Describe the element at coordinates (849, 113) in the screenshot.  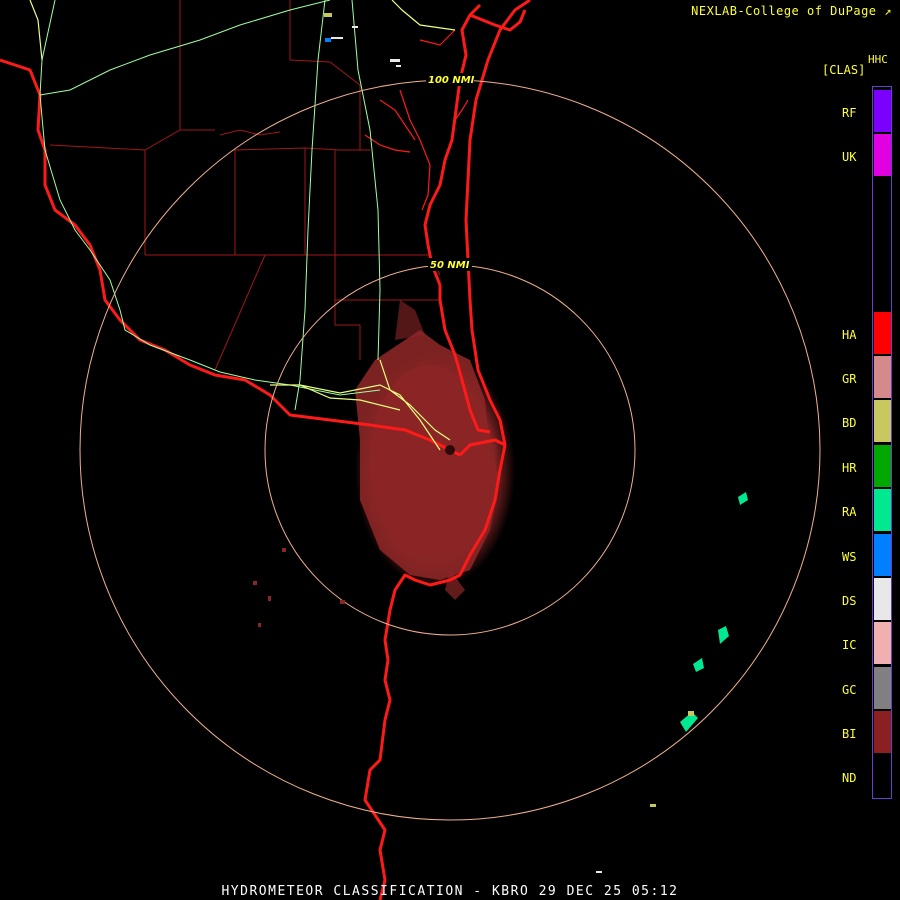
I see `legend-label-rf: RF` at that location.